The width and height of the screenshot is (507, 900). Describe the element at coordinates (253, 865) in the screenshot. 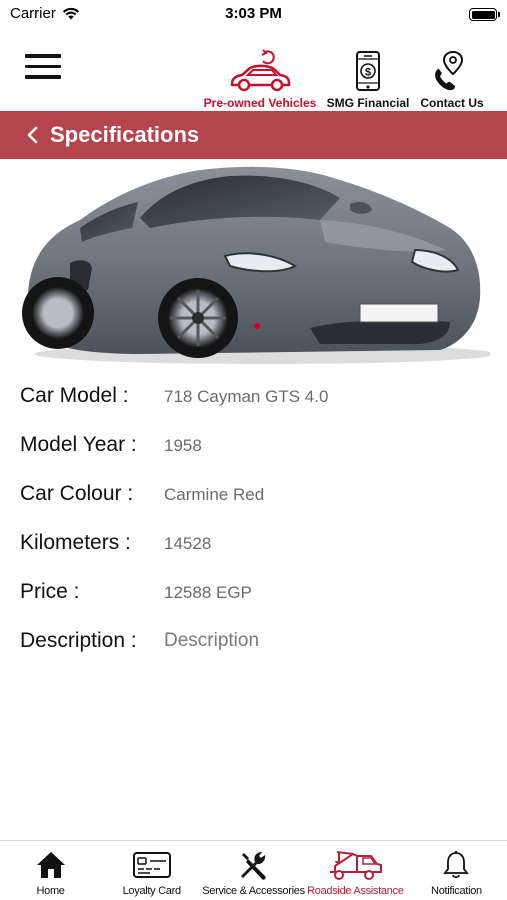

I see `tools-icon` at that location.